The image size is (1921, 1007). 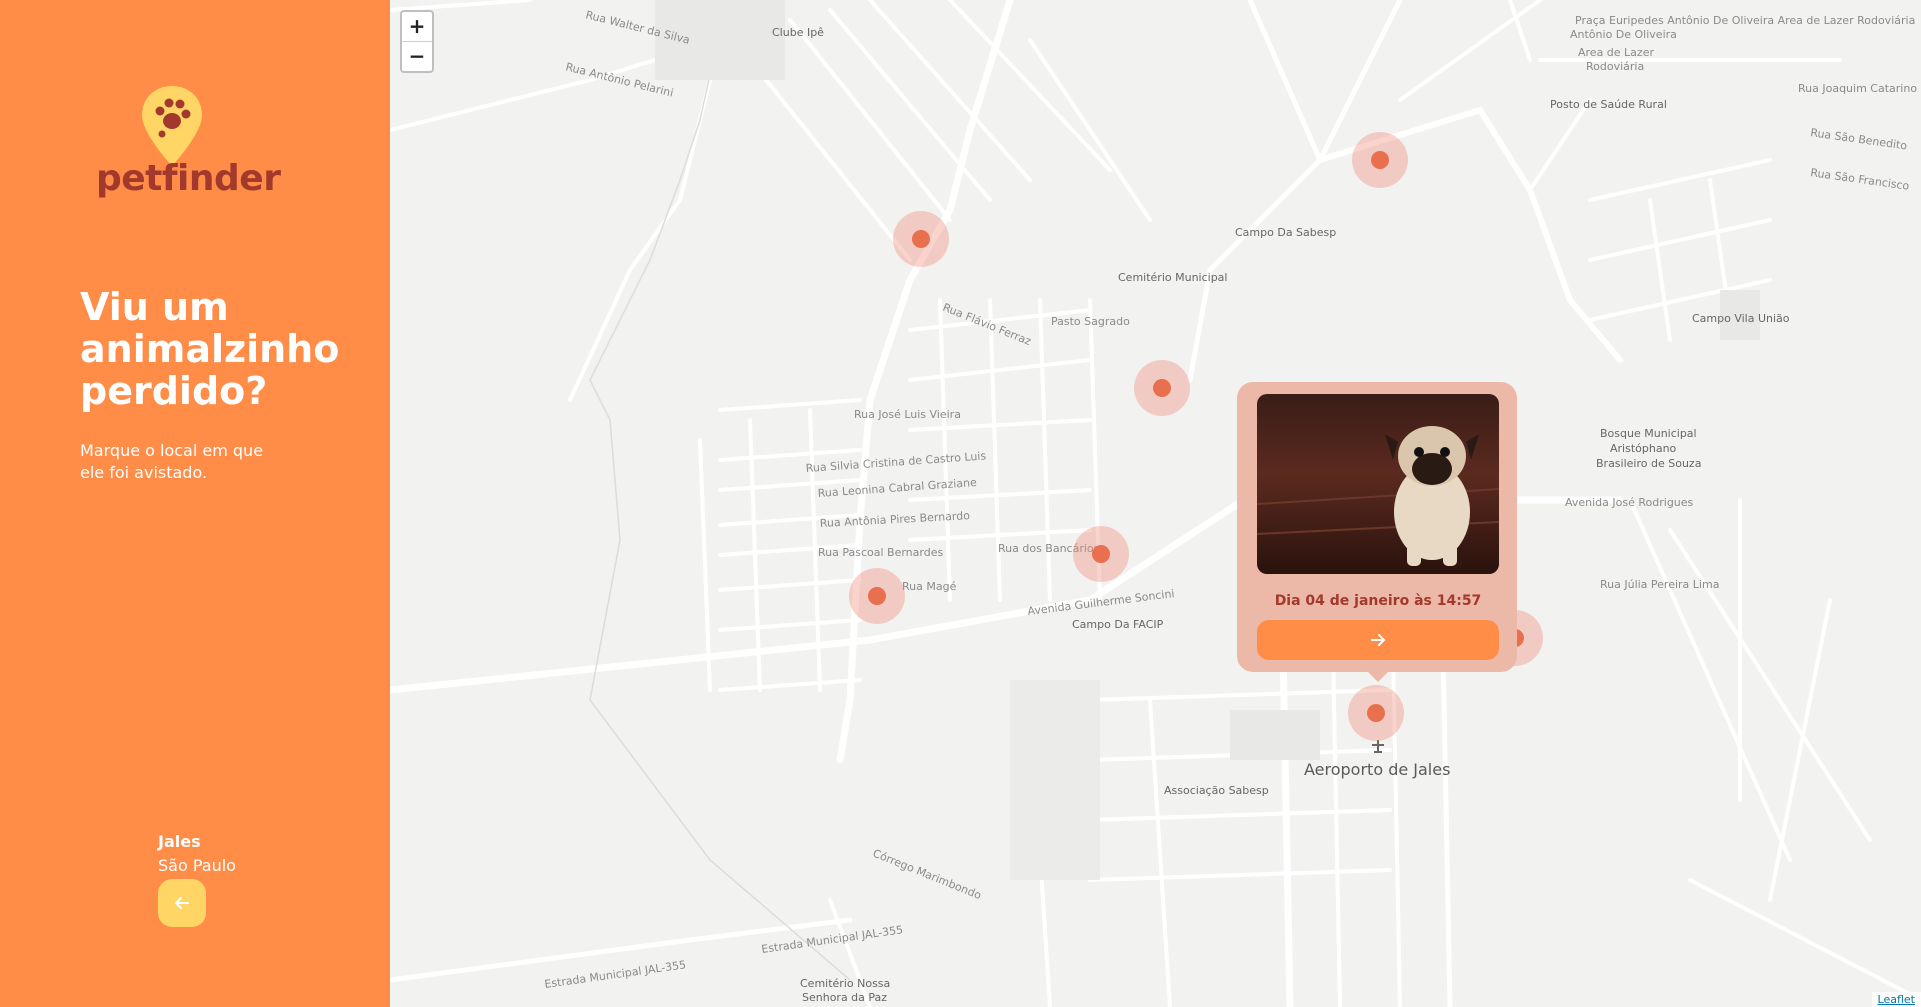 What do you see at coordinates (1648, 433) in the screenshot?
I see `svg-text: Bosque Municipal` at bounding box center [1648, 433].